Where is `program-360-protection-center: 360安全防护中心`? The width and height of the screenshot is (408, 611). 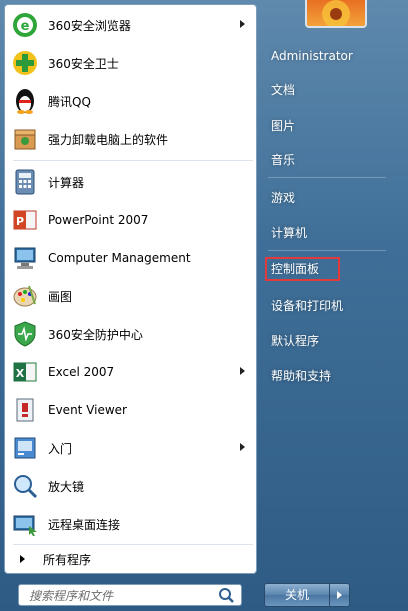 program-360-protection-center: 360安全防护中心 is located at coordinates (130, 334).